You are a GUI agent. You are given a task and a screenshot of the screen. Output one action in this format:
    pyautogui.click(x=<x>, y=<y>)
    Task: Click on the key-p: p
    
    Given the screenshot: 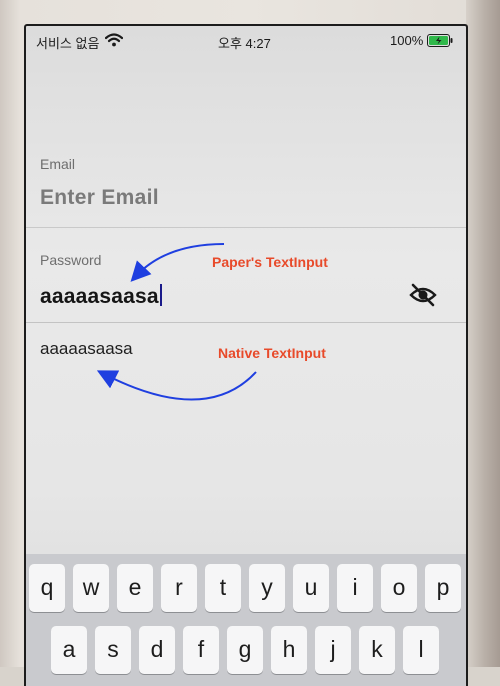 What is the action you would take?
    pyautogui.click(x=443, y=588)
    